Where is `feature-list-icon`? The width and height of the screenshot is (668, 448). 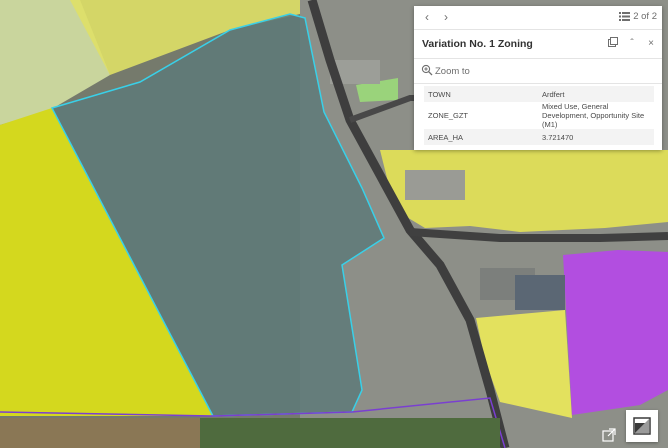 feature-list-icon is located at coordinates (625, 16).